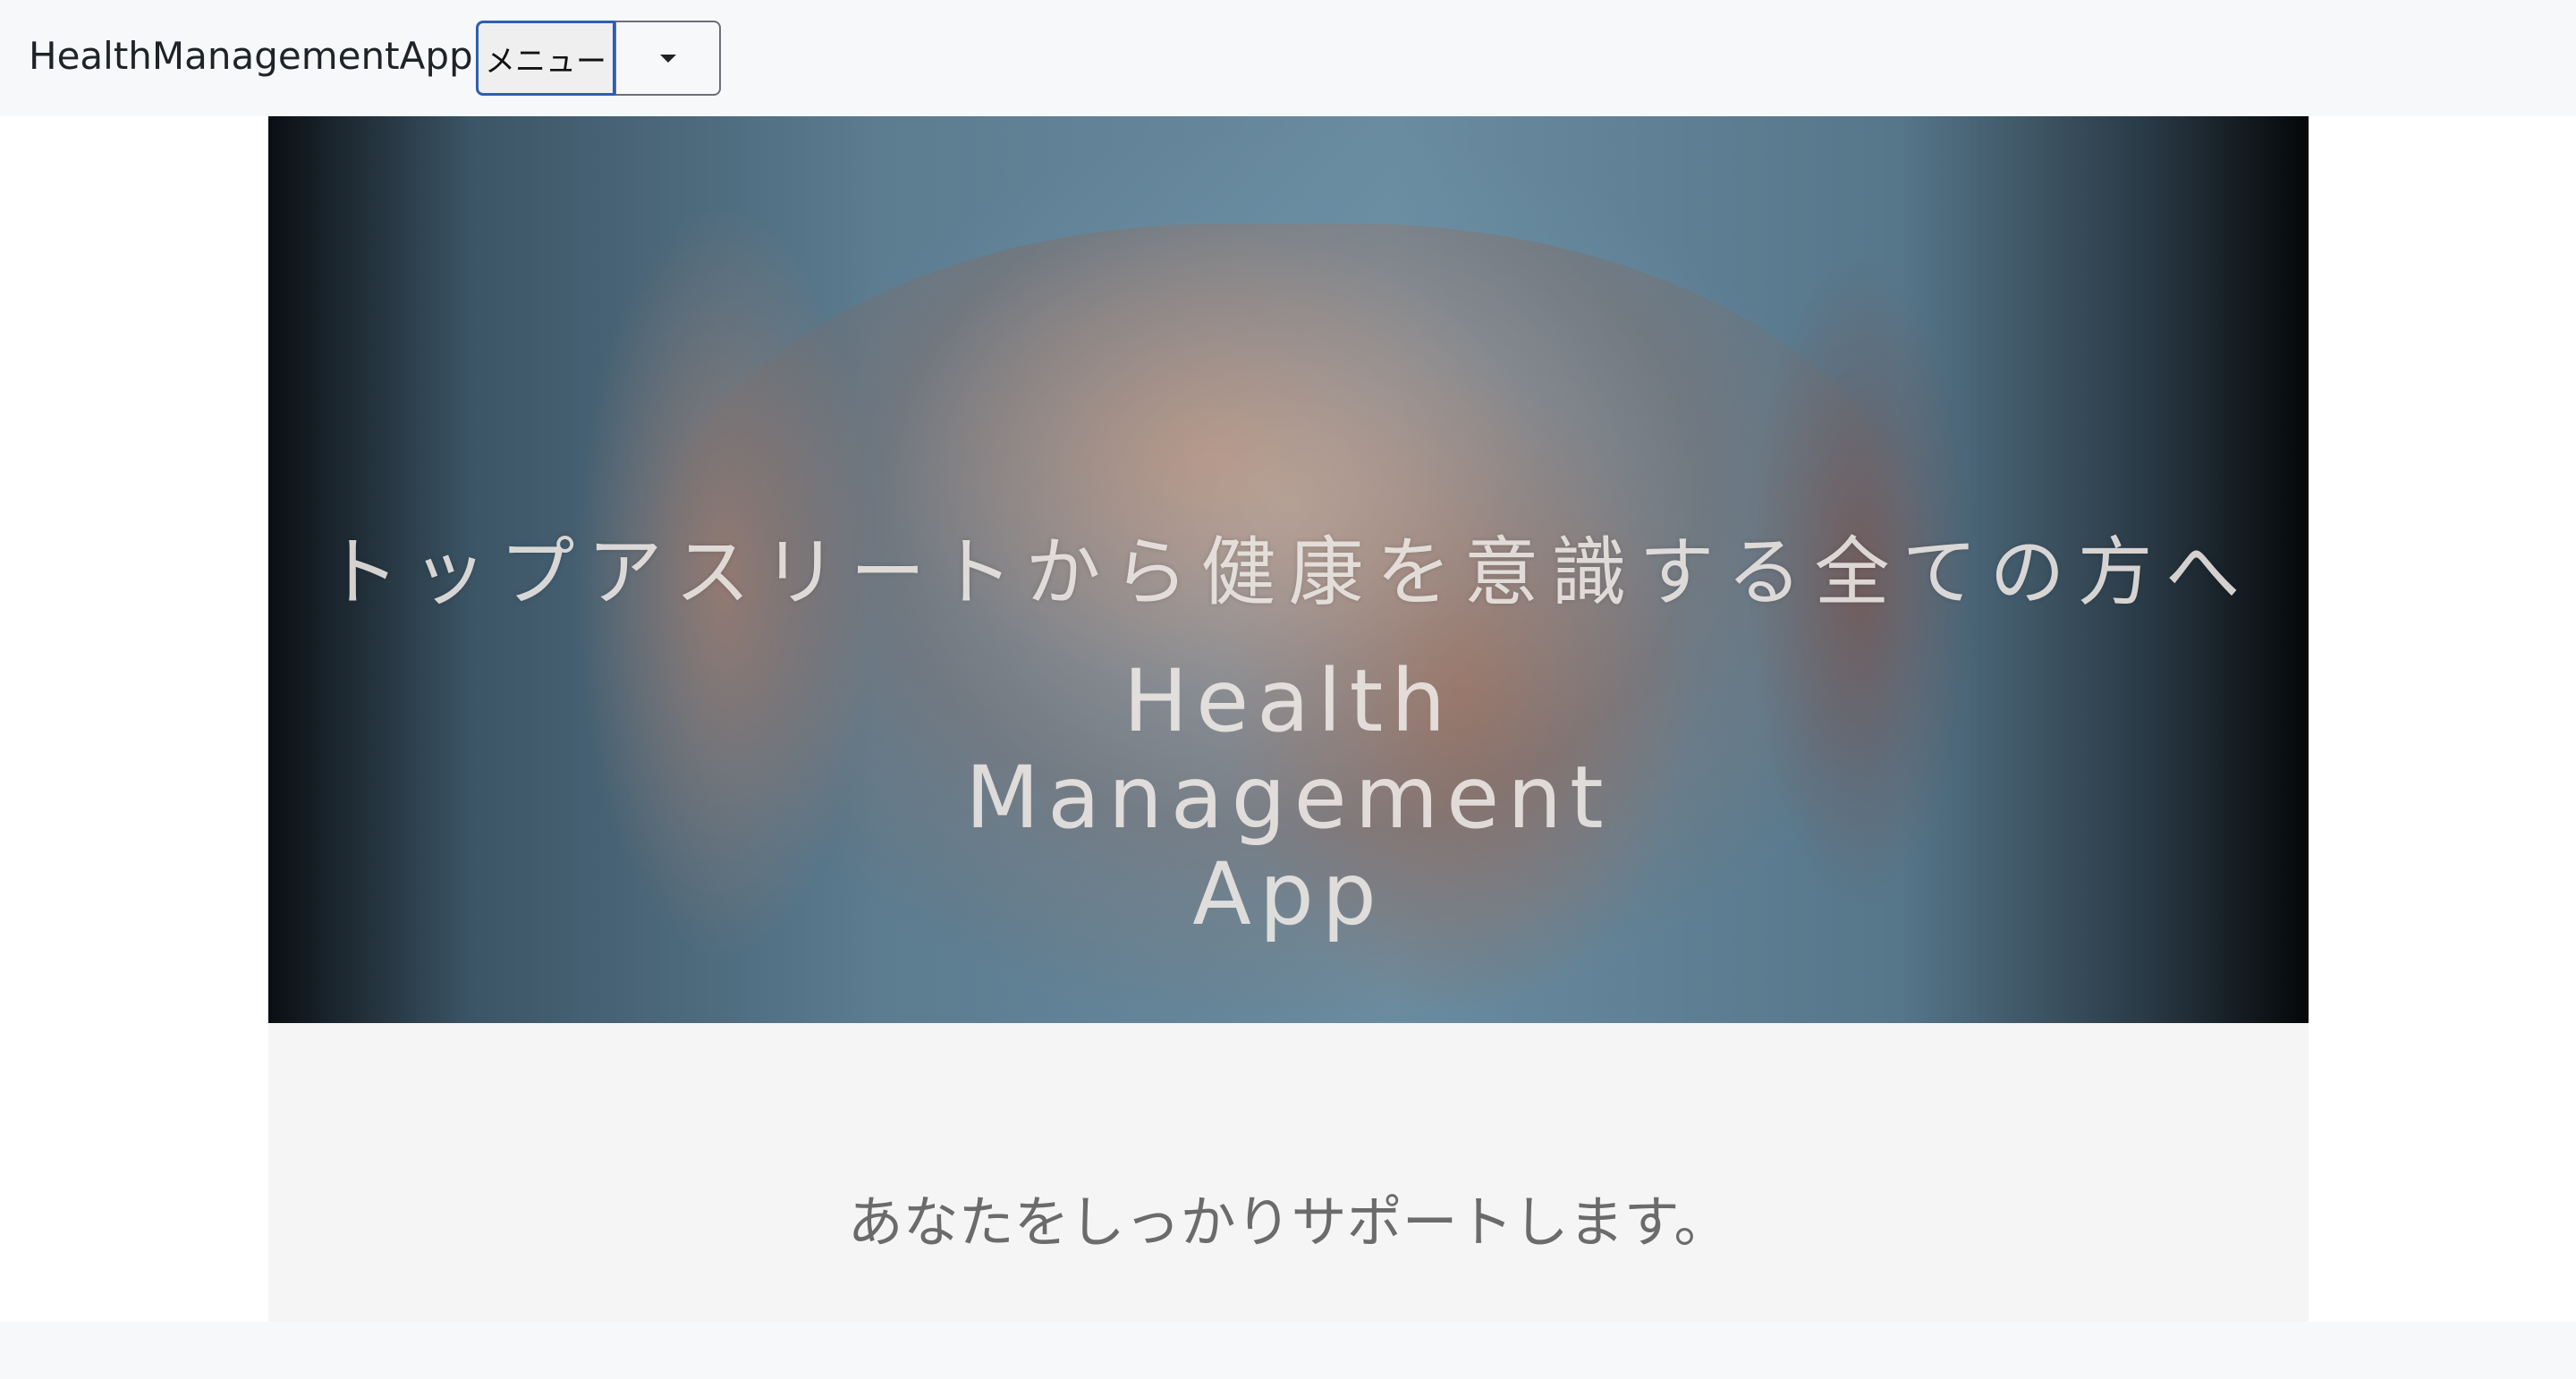  Describe the element at coordinates (1288, 58) in the screenshot. I see `navbar: HealthManagementApp メニュー` at that location.